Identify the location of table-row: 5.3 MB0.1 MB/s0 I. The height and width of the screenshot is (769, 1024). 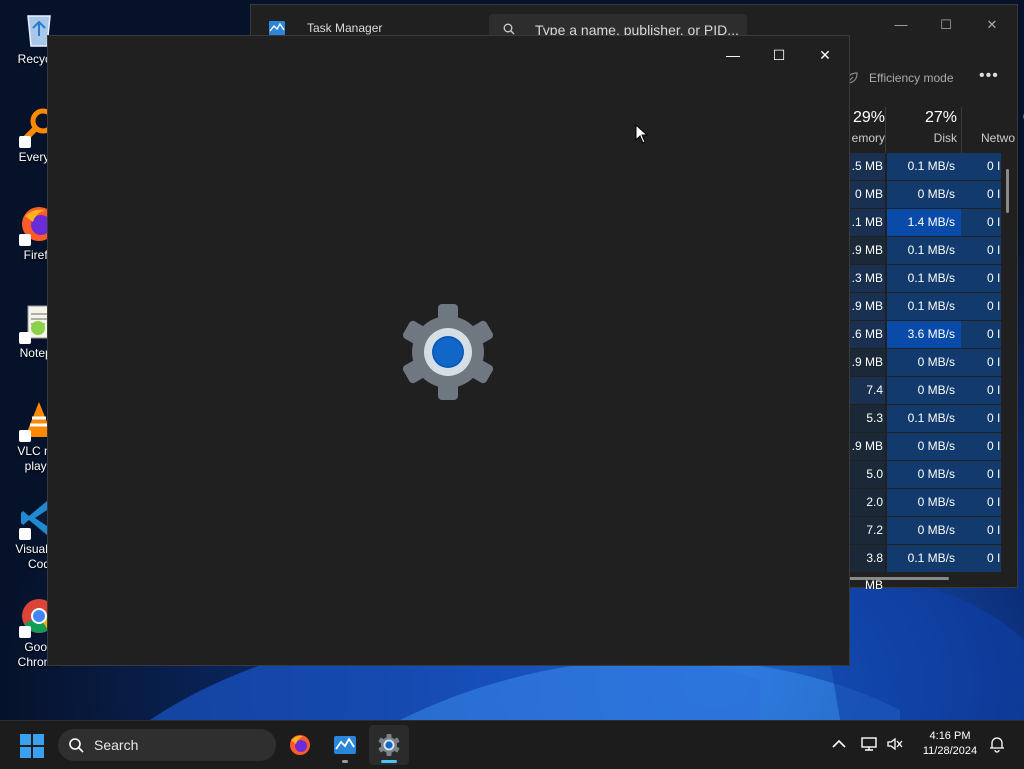
(927, 428).